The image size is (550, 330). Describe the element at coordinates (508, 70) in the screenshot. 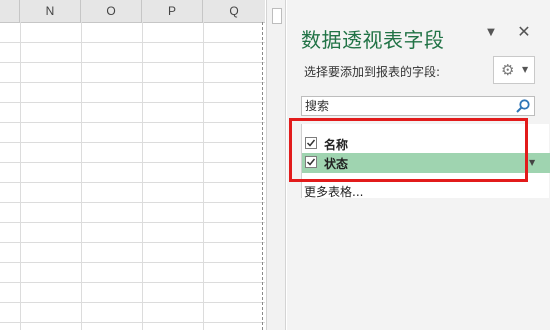

I see `gear-icon: ⚙` at that location.